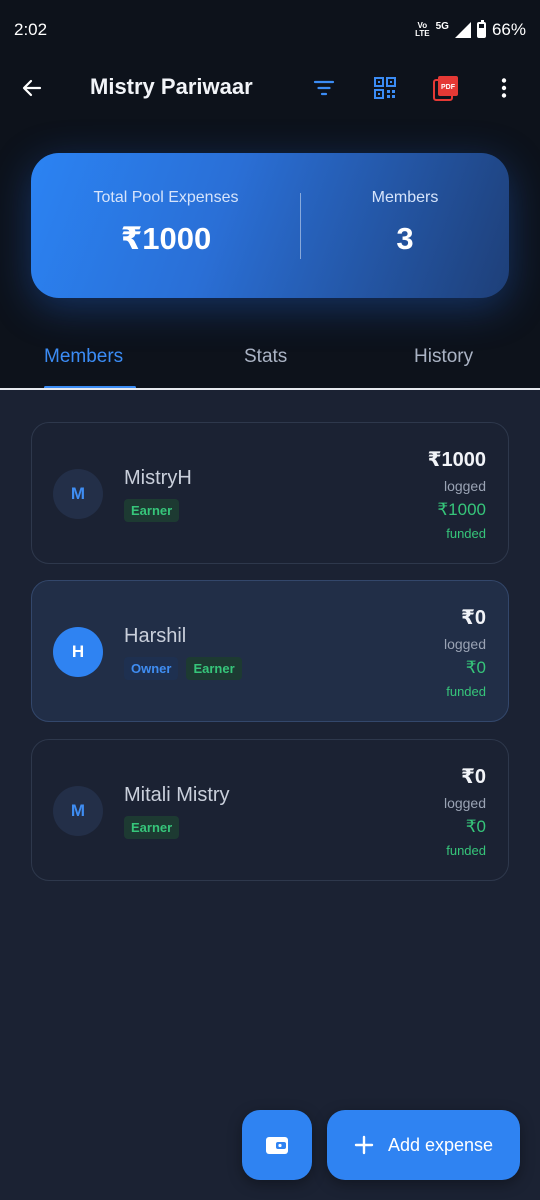  Describe the element at coordinates (166, 197) in the screenshot. I see `total-expenses-label: Total Pool Expenses` at that location.